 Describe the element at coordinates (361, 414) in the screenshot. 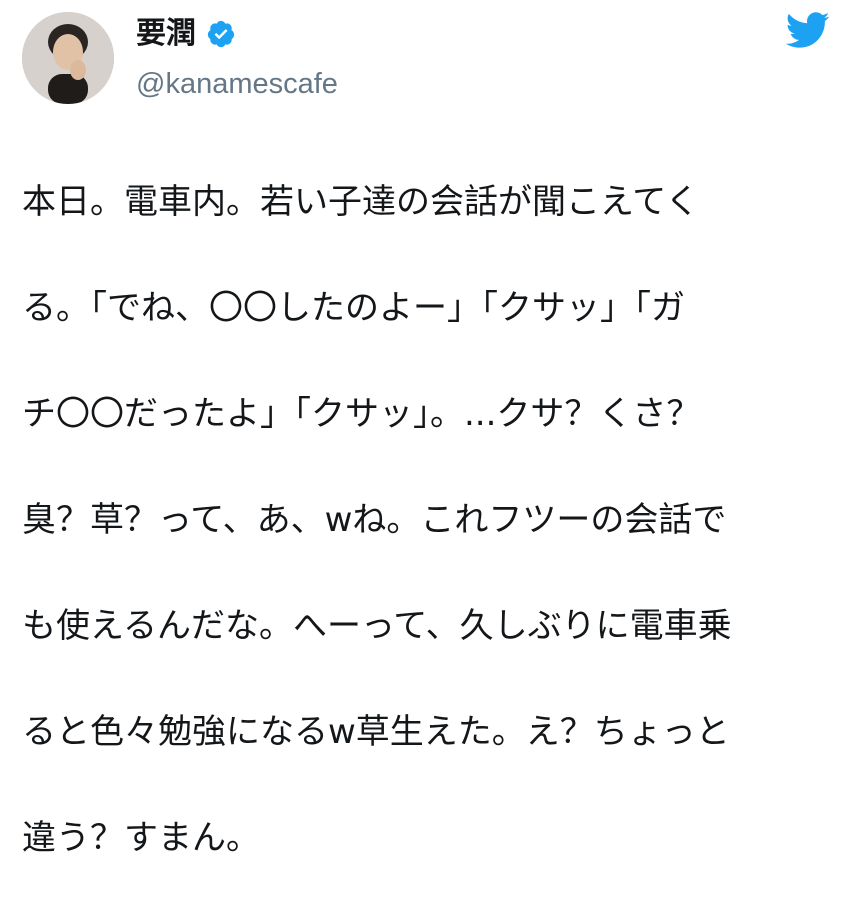

I see `tweet-text-line: チ〇〇だったよ」「クサッ」。...クサ？くさ？` at that location.